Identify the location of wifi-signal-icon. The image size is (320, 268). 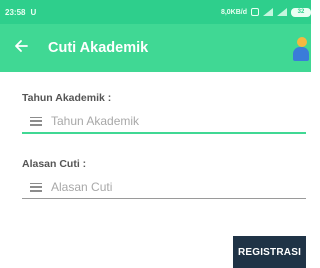
(282, 12).